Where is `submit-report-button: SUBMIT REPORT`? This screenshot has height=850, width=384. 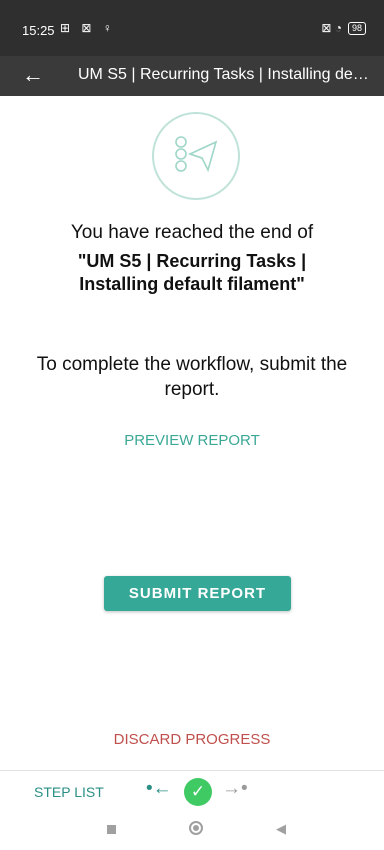
submit-report-button: SUBMIT REPORT is located at coordinates (197, 593).